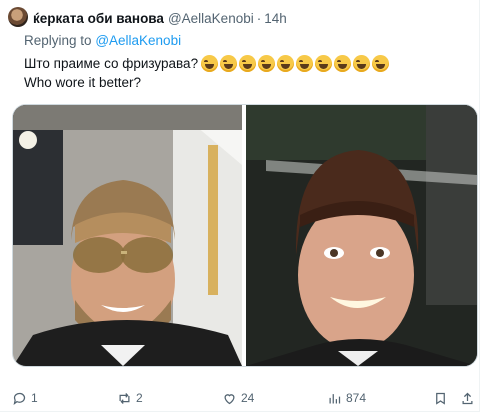 The height and width of the screenshot is (412, 480). What do you see at coordinates (34, 398) in the screenshot?
I see `reply-count: 1` at bounding box center [34, 398].